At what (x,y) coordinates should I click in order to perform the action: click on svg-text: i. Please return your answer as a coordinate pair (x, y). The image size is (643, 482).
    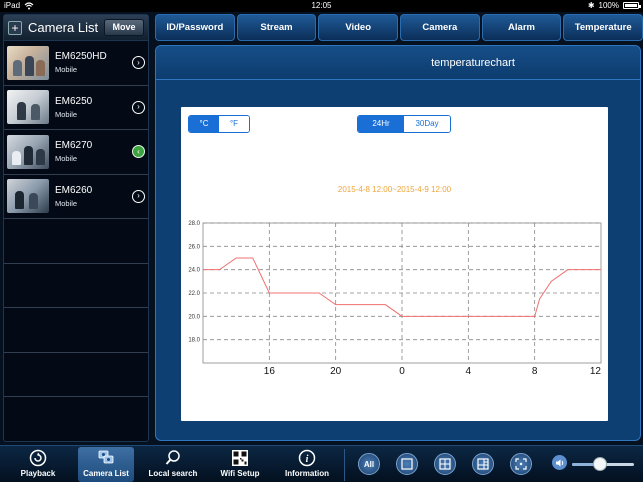
    Looking at the image, I should click on (307, 459).